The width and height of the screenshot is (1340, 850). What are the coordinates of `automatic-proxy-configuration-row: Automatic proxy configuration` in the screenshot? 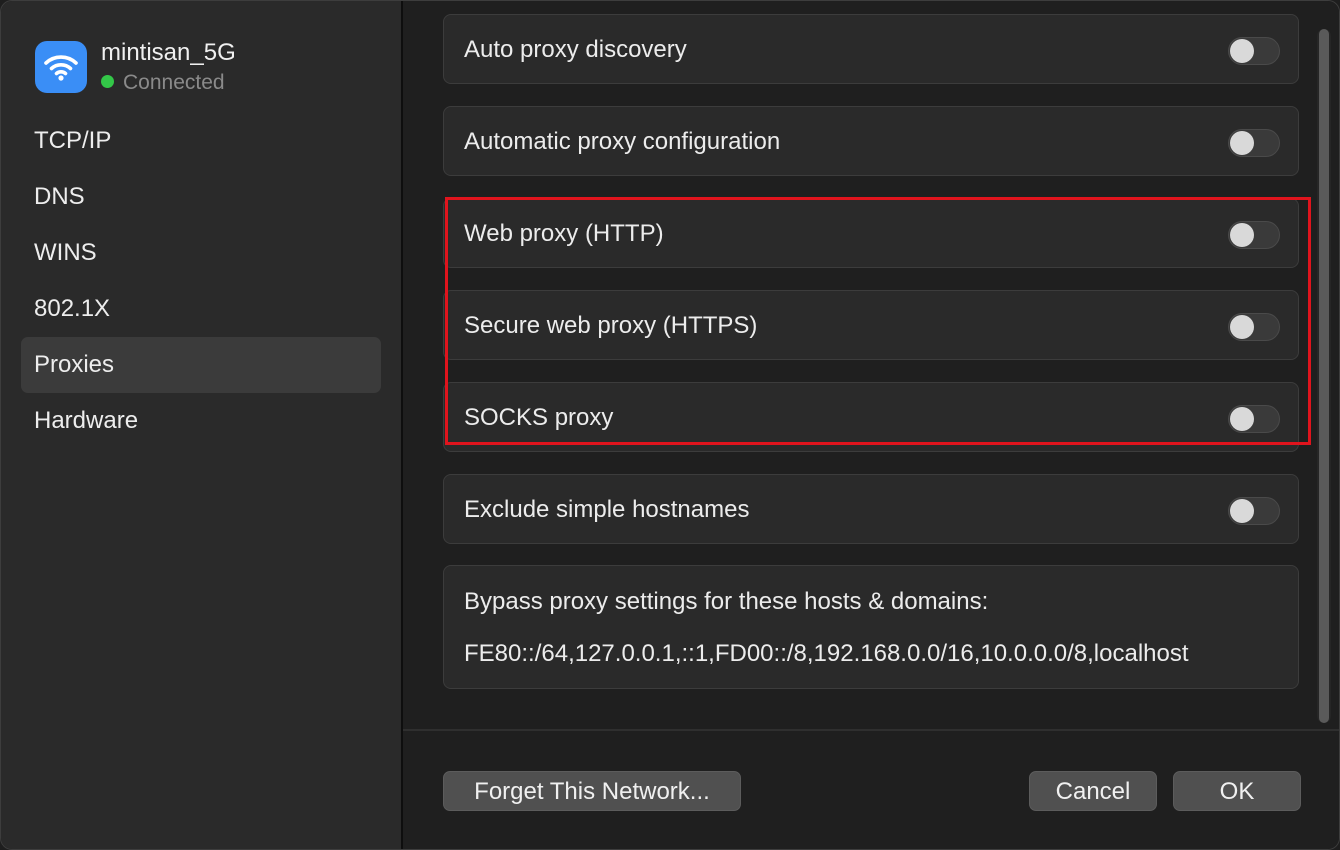 It's located at (871, 141).